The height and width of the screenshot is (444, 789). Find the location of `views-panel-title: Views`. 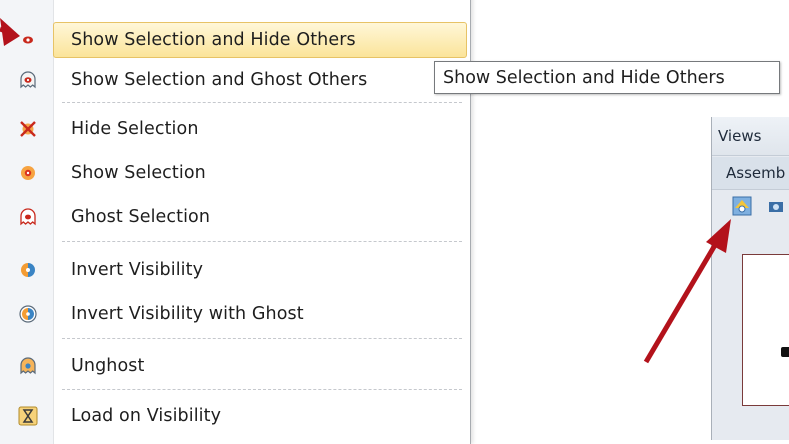

views-panel-title: Views is located at coordinates (740, 136).